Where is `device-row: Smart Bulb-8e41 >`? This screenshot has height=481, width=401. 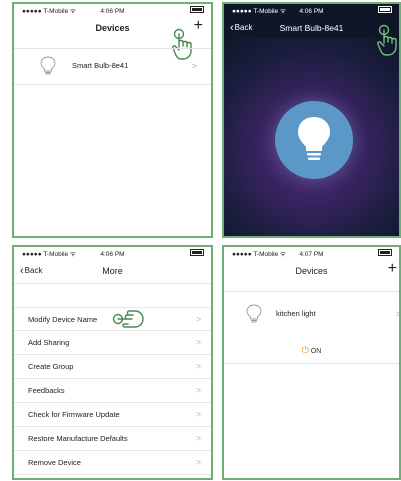
device-row: Smart Bulb-8e41 > is located at coordinates (112, 66).